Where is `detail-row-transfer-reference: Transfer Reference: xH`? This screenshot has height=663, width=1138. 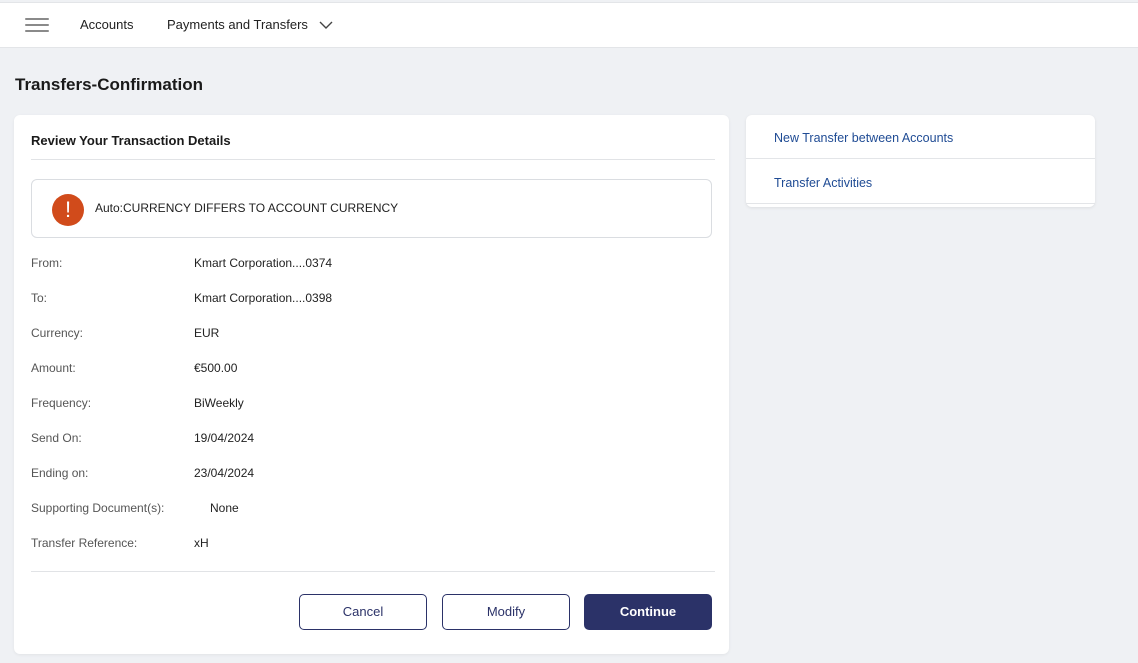
detail-row-transfer-reference: Transfer Reference: xH is located at coordinates (371, 544).